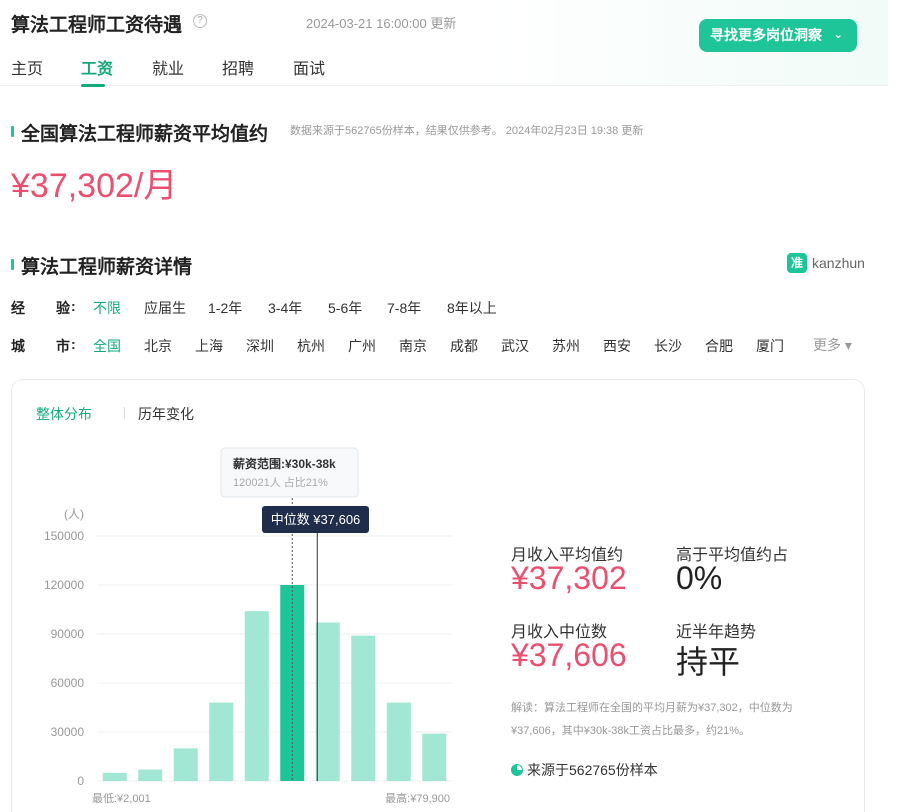  Describe the element at coordinates (345, 308) in the screenshot. I see `filter-experience-5-6: 5-6年` at that location.